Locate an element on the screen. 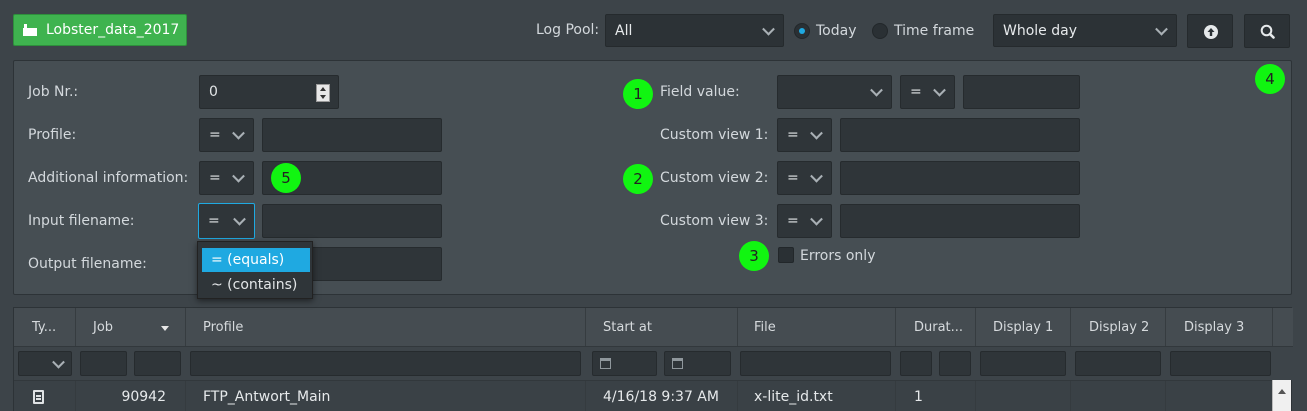  vertical-scrollbar is located at coordinates (1281, 395).